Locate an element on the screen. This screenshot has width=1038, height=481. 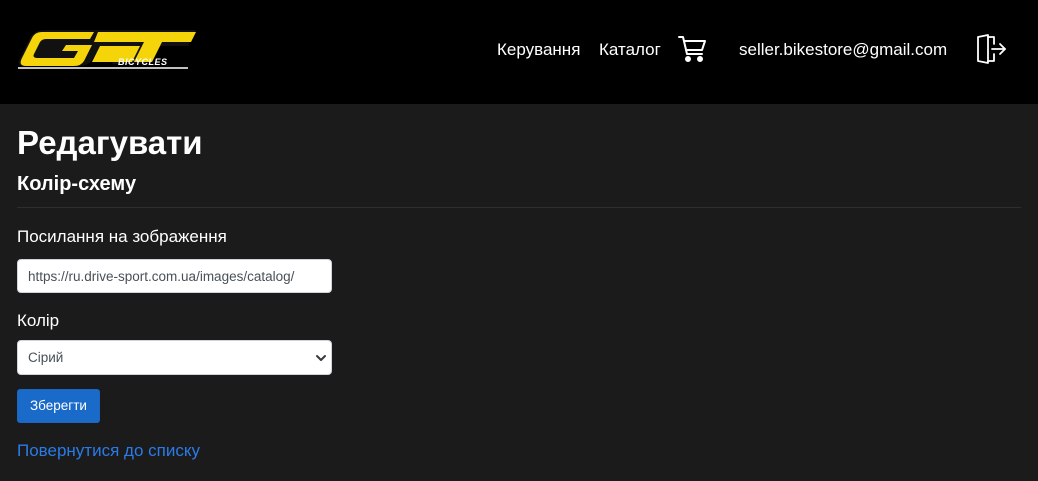
logo-subtext: BICYCLES is located at coordinates (143, 62).